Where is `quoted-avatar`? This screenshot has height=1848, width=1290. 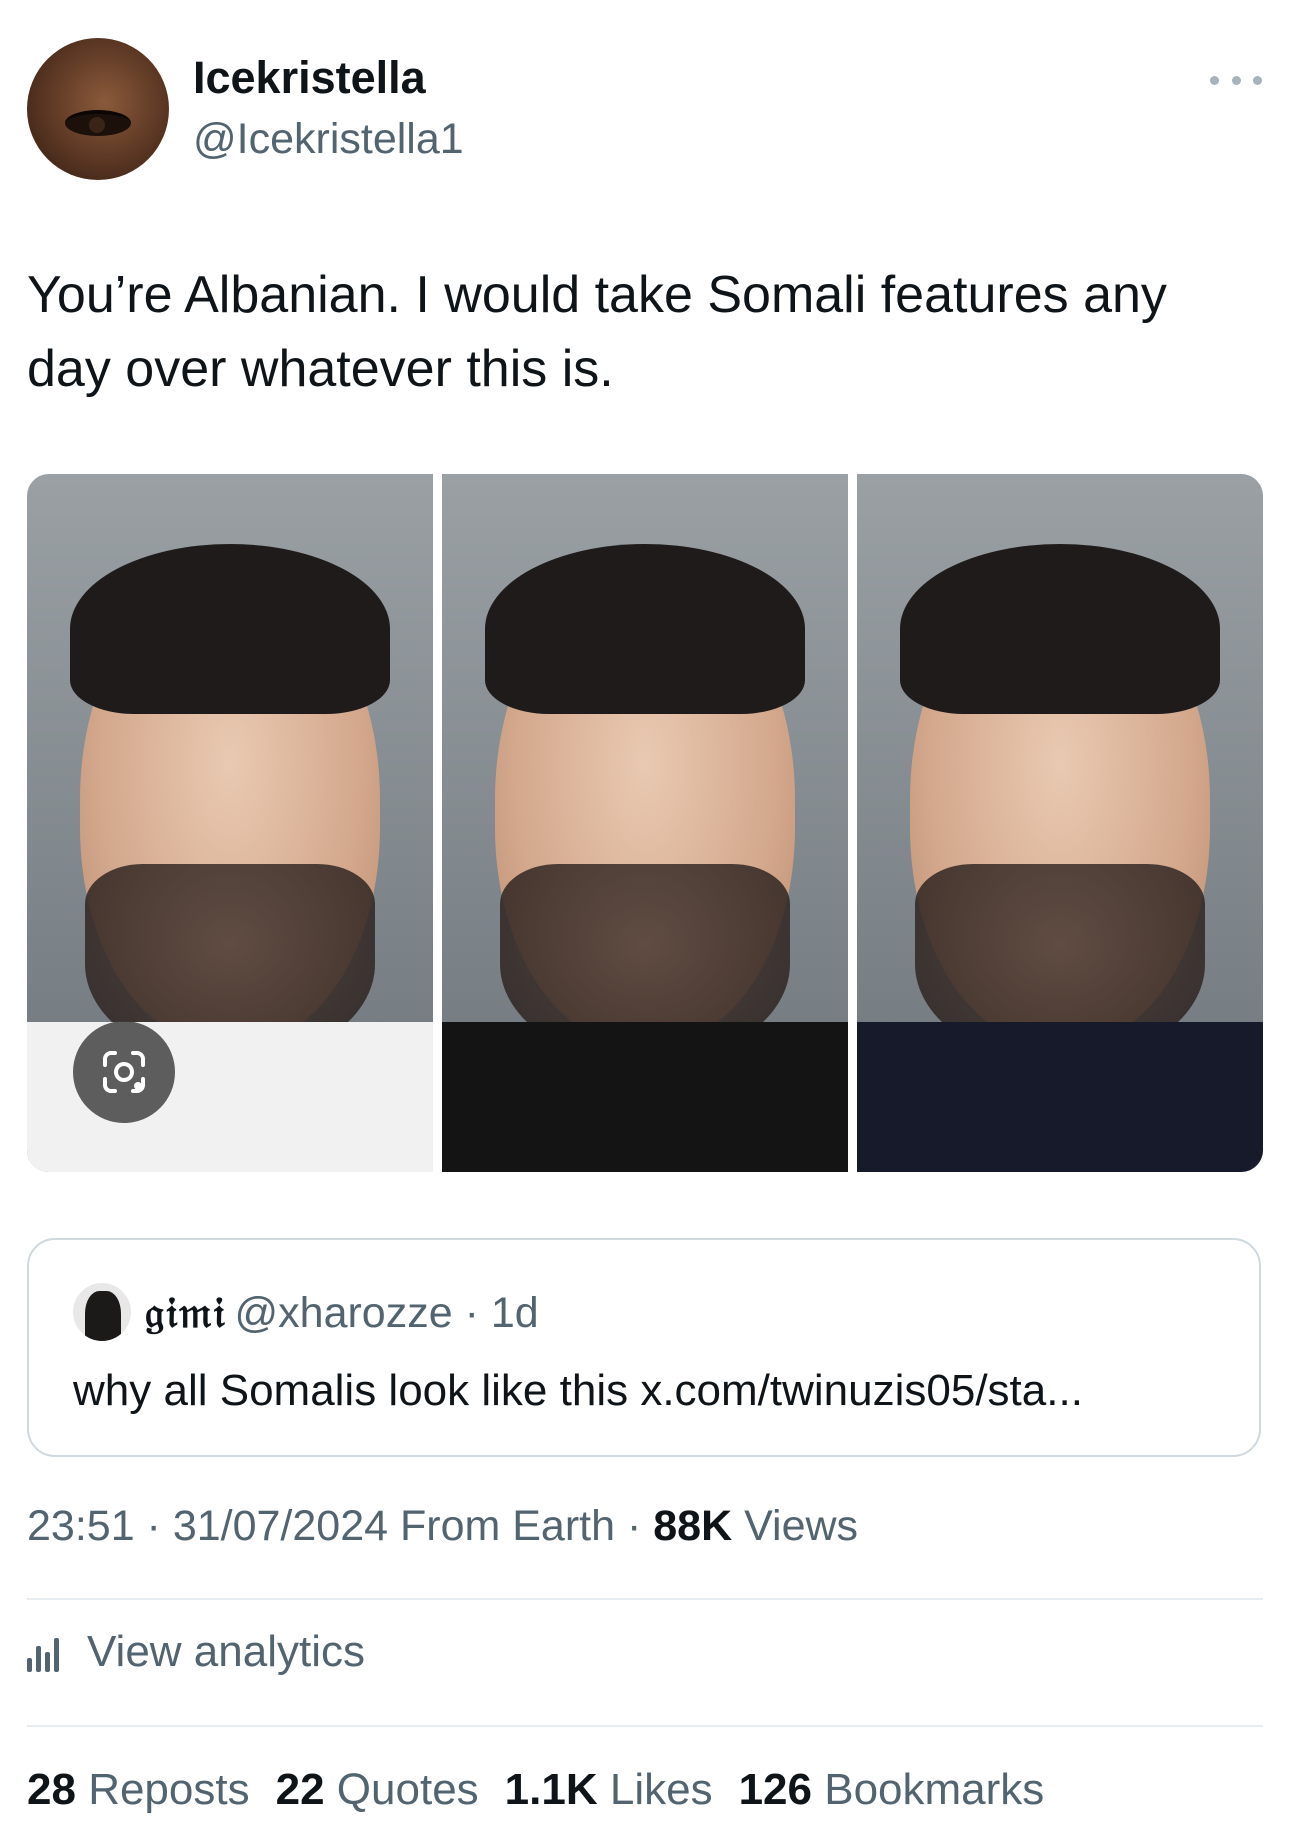 quoted-avatar is located at coordinates (102, 1312).